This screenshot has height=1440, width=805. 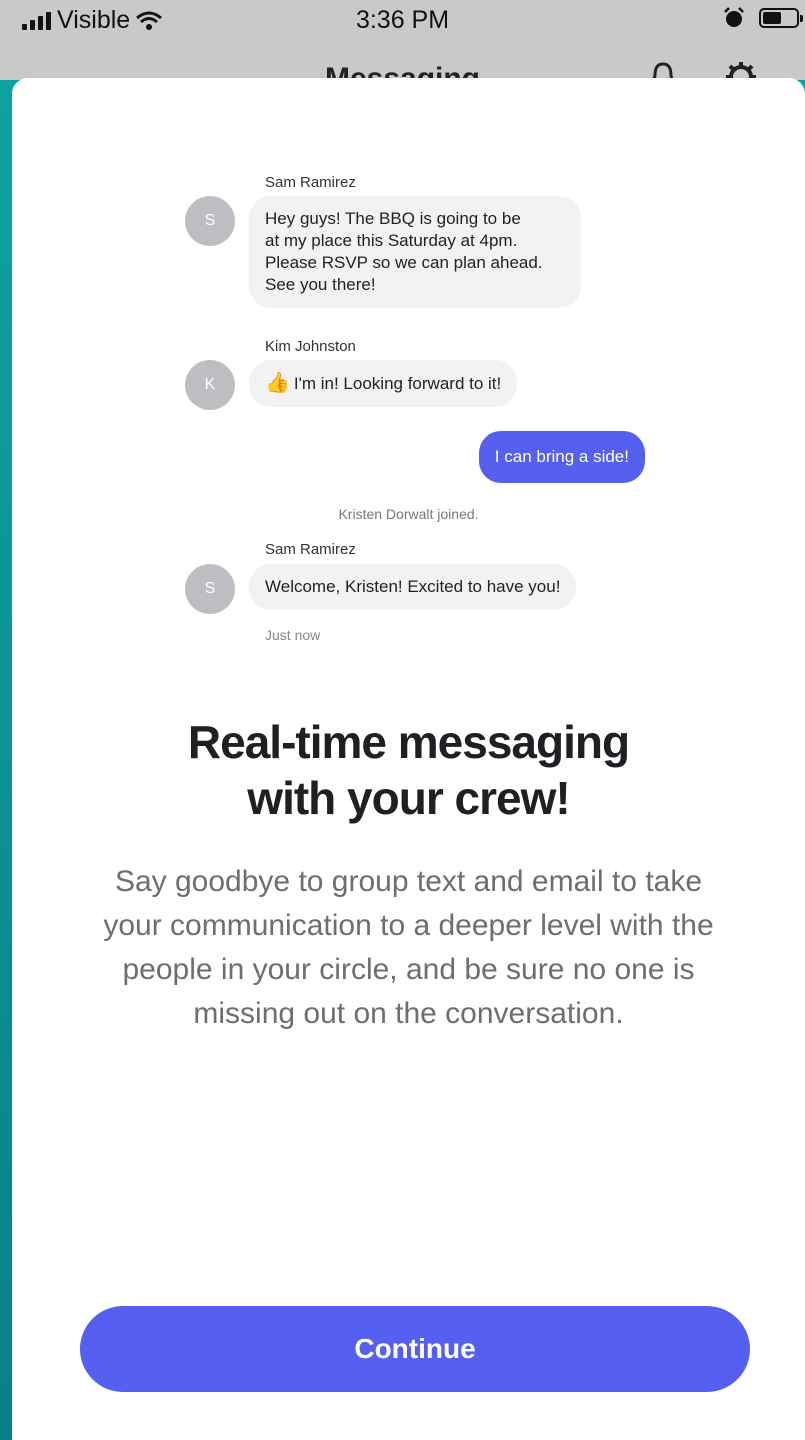 I want to click on avatar: K, so click(x=210, y=385).